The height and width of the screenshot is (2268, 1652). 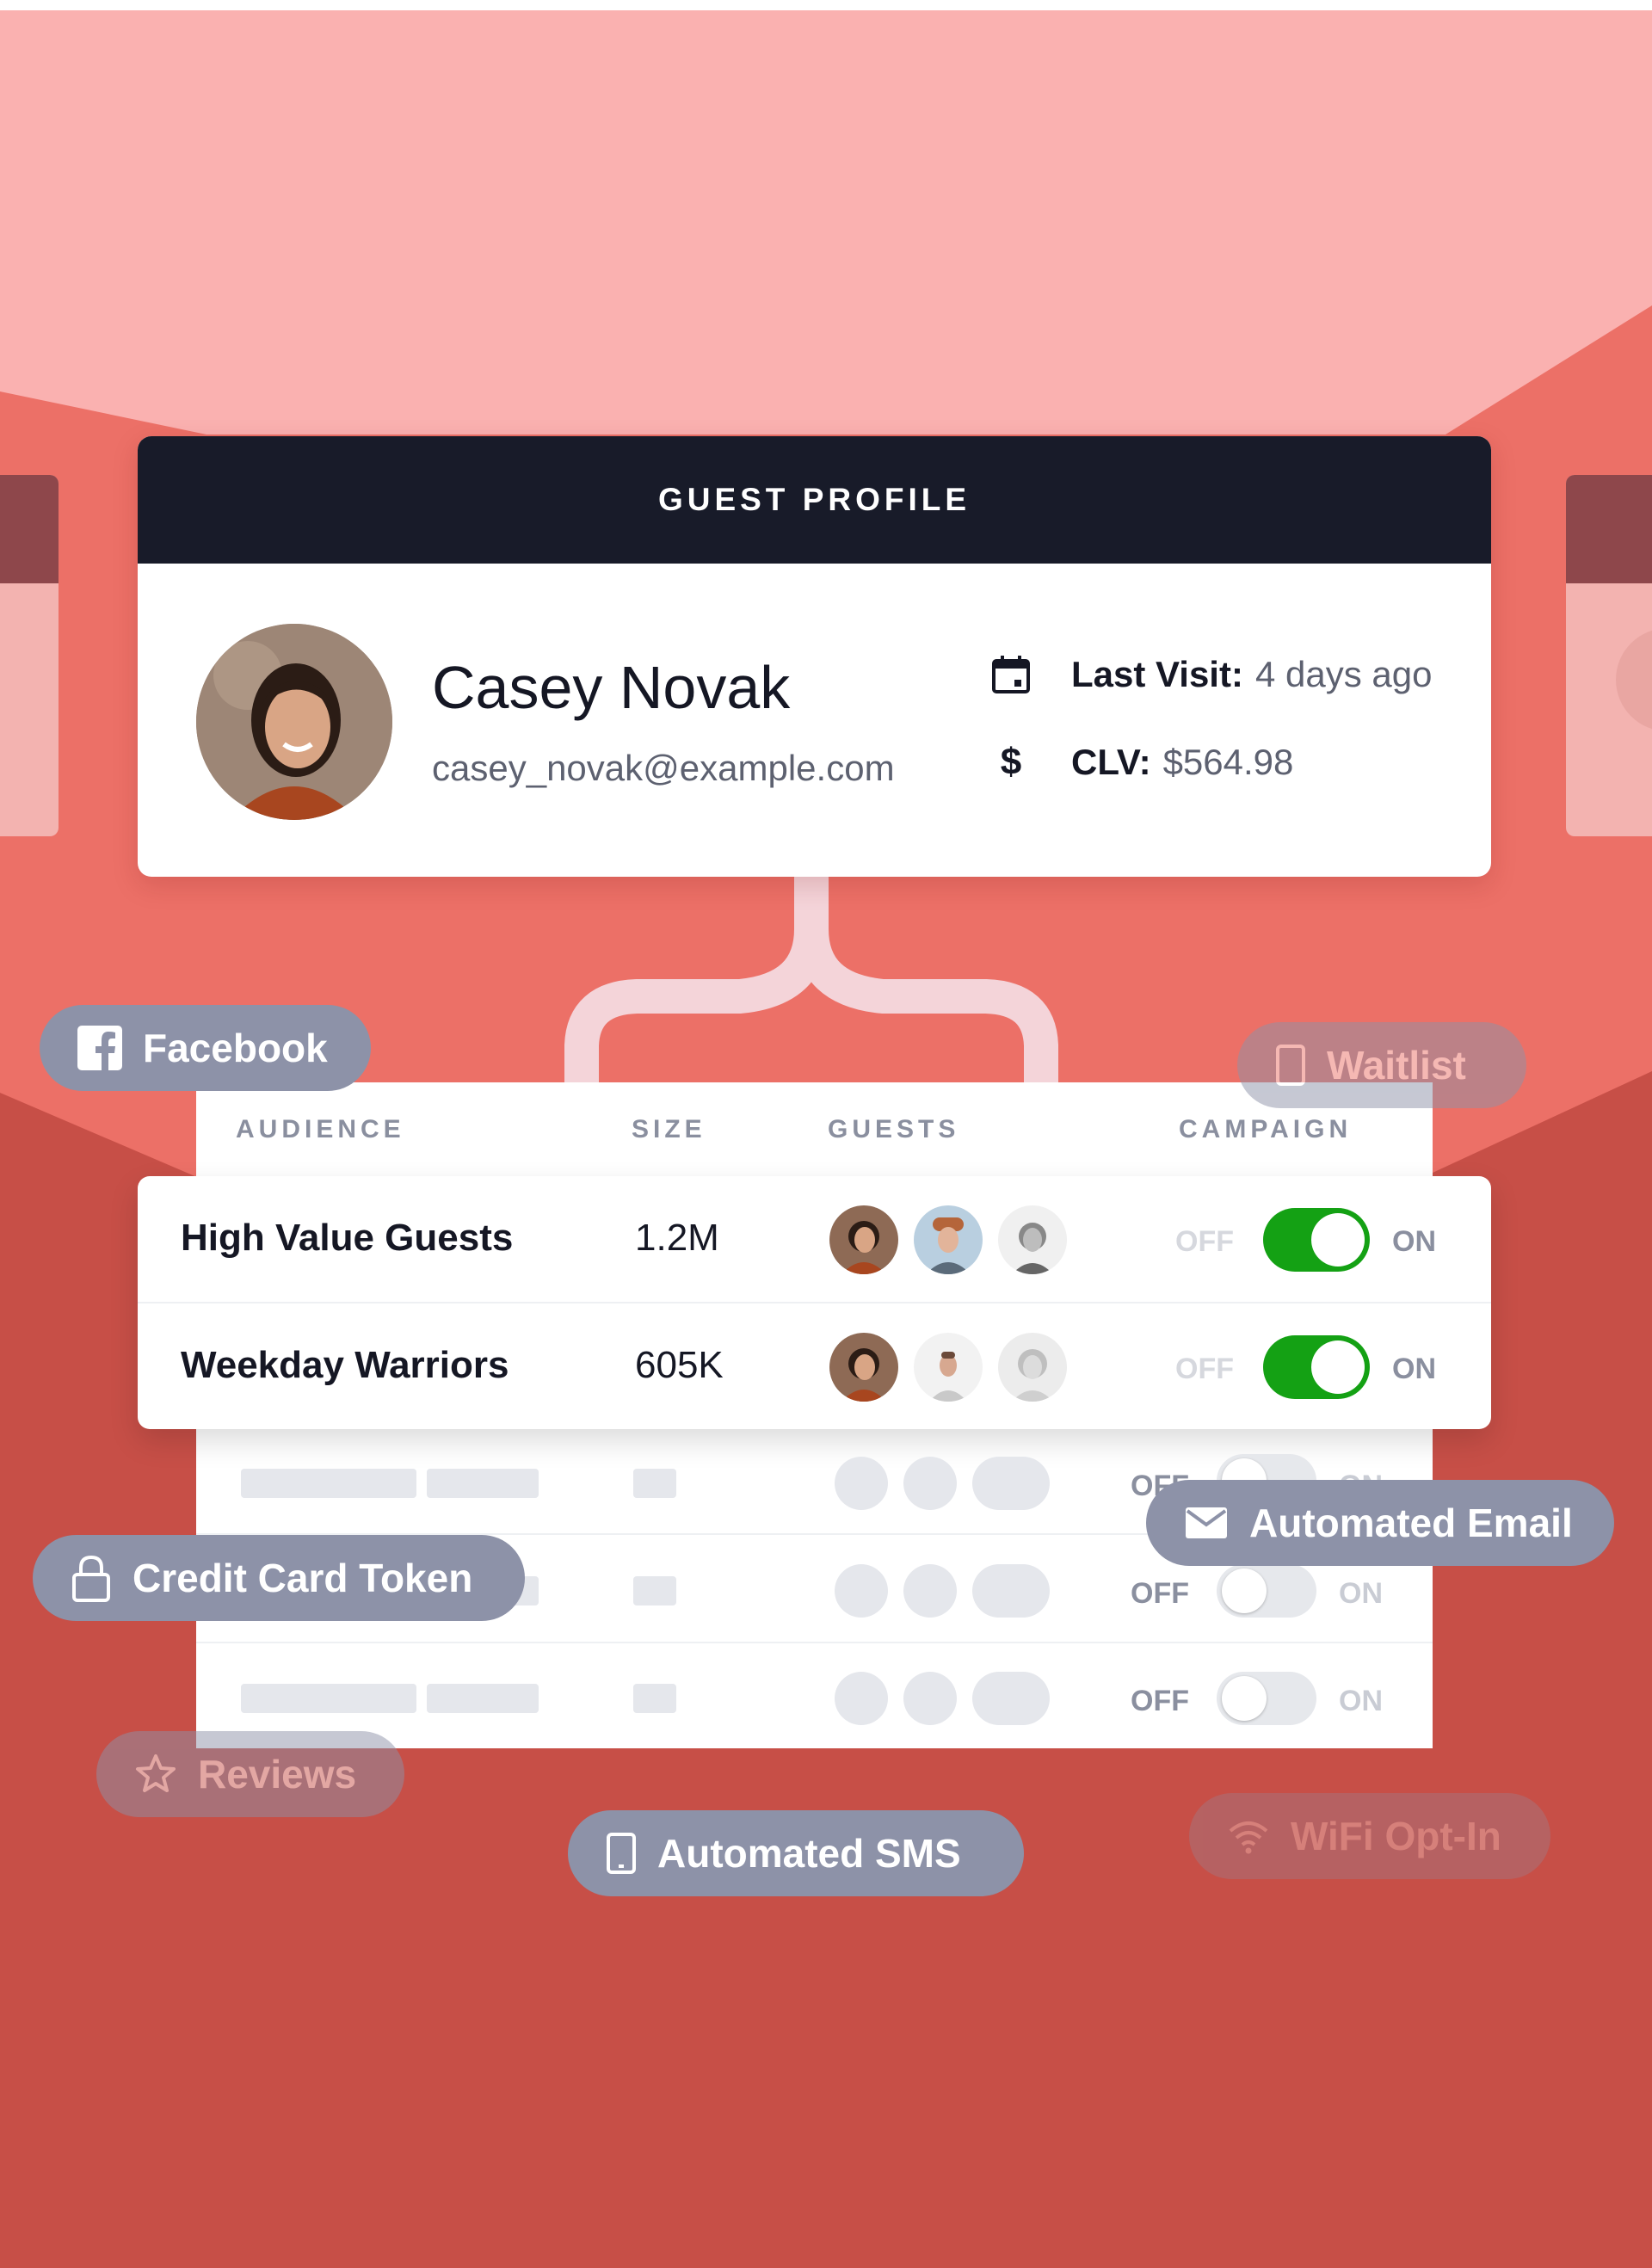 I want to click on tag-label: Automated Email, so click(x=1411, y=1523).